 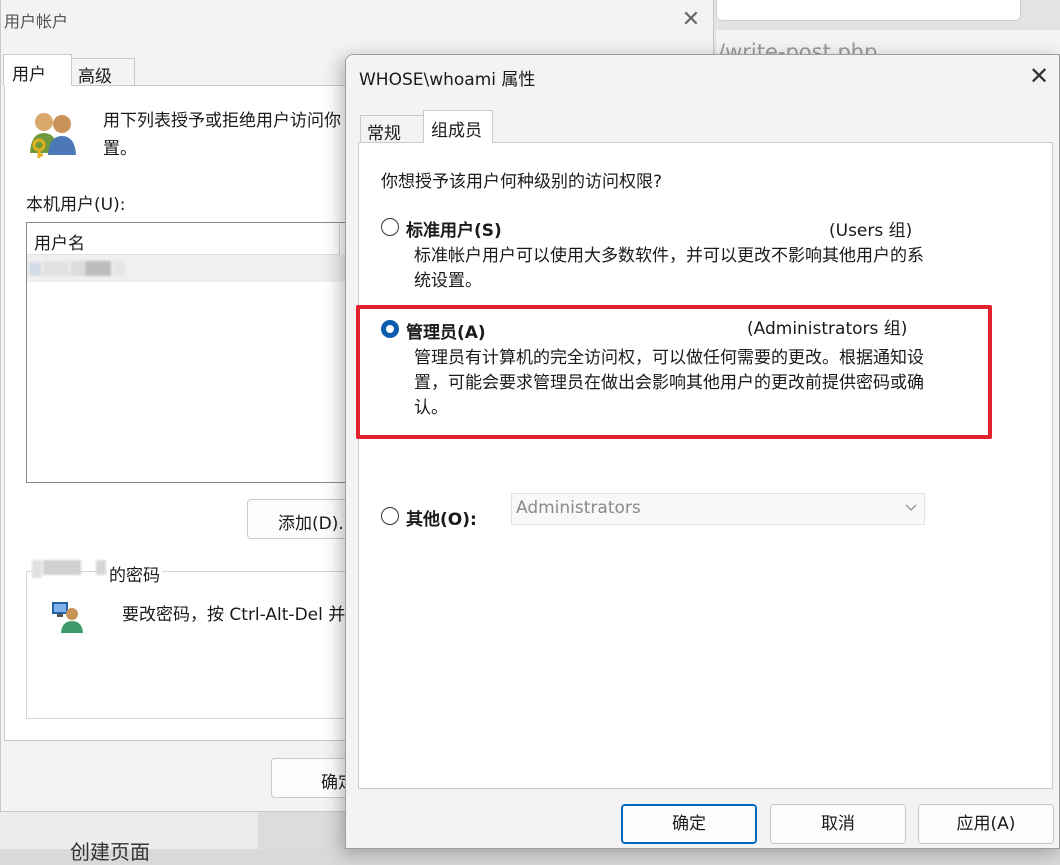 I want to click on other-label: 其他(O):, so click(x=441, y=517).